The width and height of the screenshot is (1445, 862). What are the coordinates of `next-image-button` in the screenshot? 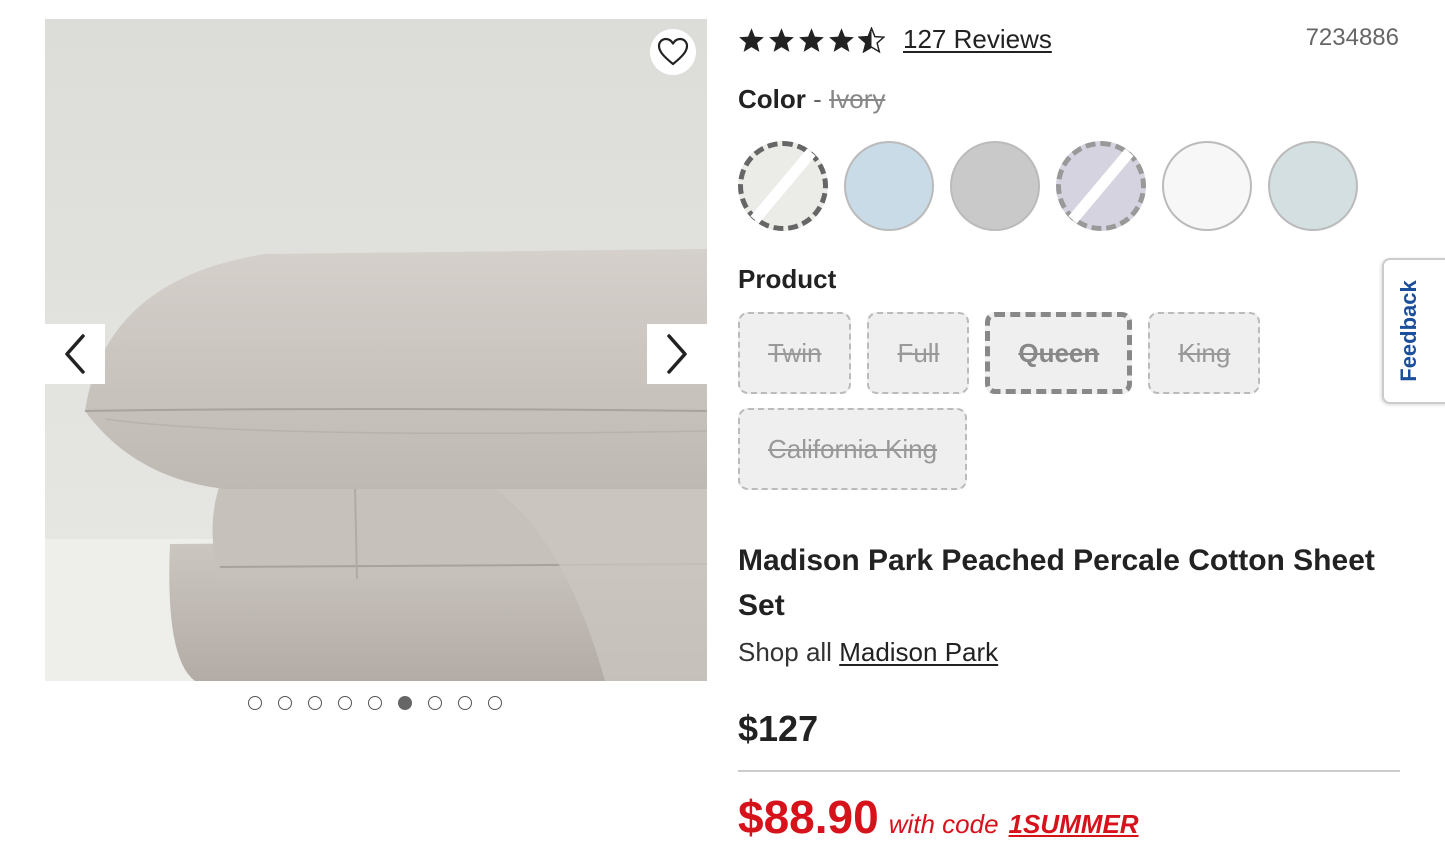 It's located at (677, 354).